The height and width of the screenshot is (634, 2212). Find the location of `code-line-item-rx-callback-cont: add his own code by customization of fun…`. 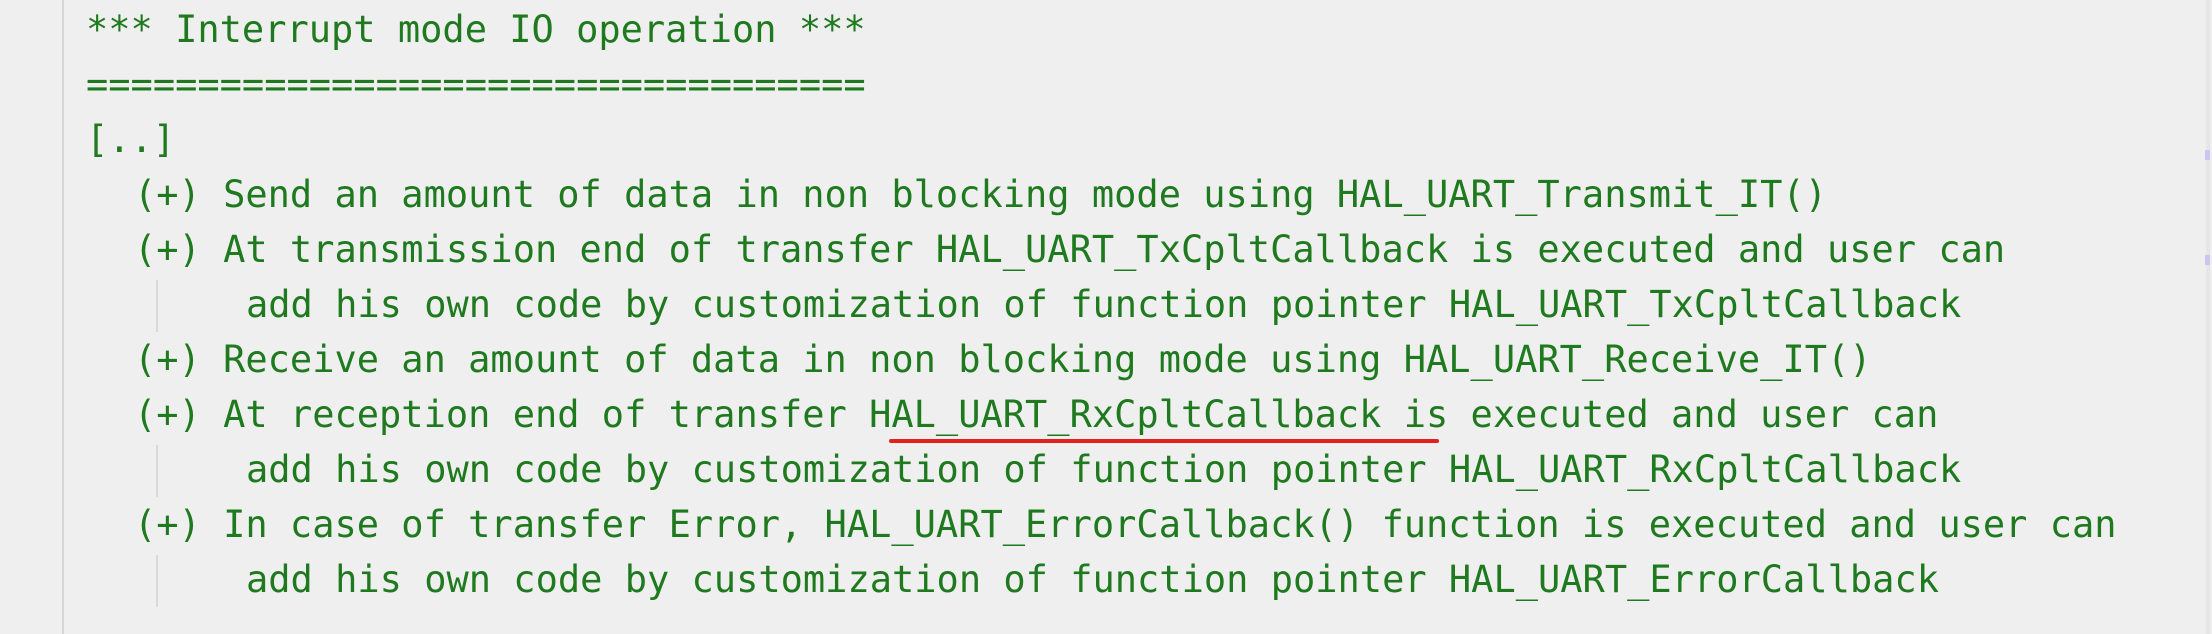

code-line-item-rx-callback-cont: add his own code by customization of fun… is located at coordinates (1104, 469).